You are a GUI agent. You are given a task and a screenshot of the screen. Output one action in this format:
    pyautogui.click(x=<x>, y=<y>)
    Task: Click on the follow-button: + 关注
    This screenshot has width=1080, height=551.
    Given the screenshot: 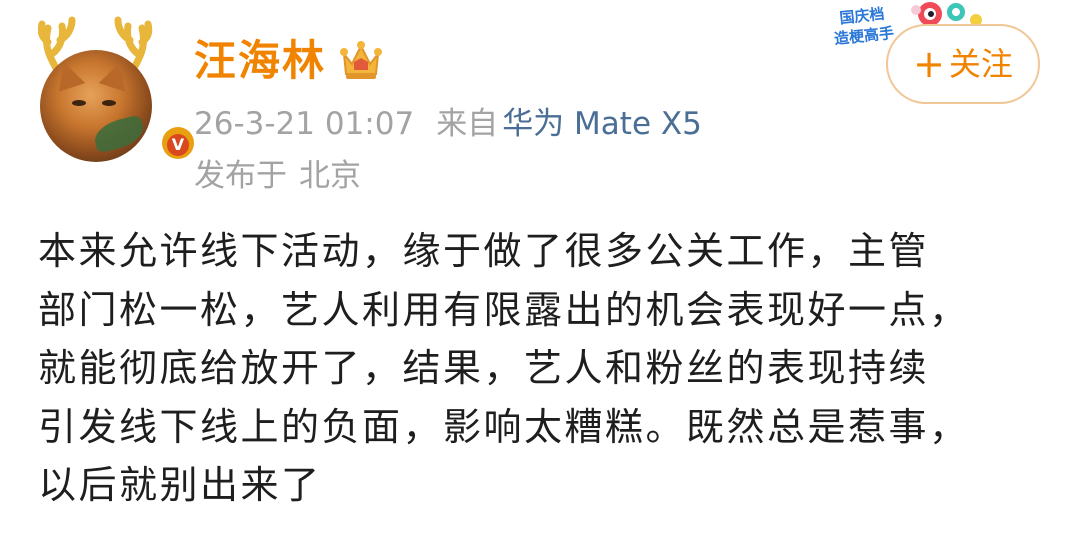 What is the action you would take?
    pyautogui.click(x=963, y=64)
    